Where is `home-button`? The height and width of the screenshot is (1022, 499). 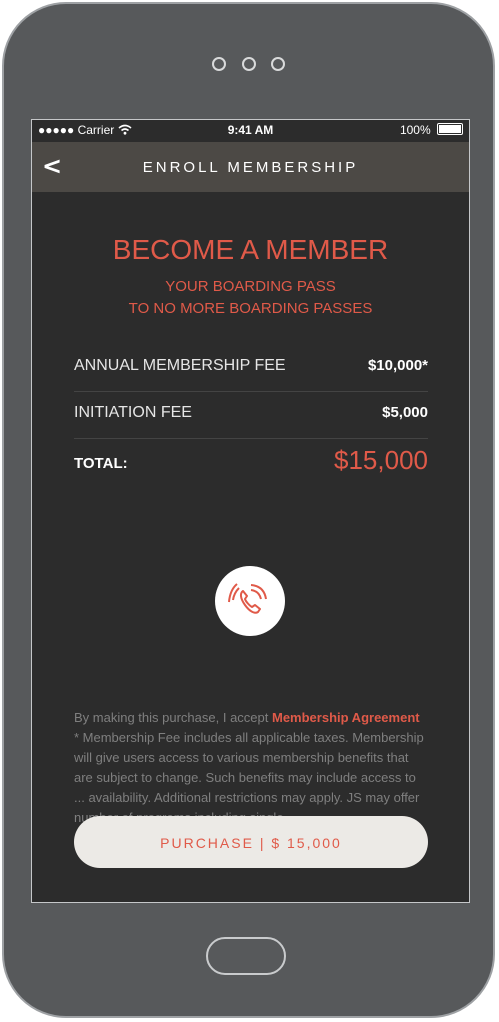 home-button is located at coordinates (246, 956).